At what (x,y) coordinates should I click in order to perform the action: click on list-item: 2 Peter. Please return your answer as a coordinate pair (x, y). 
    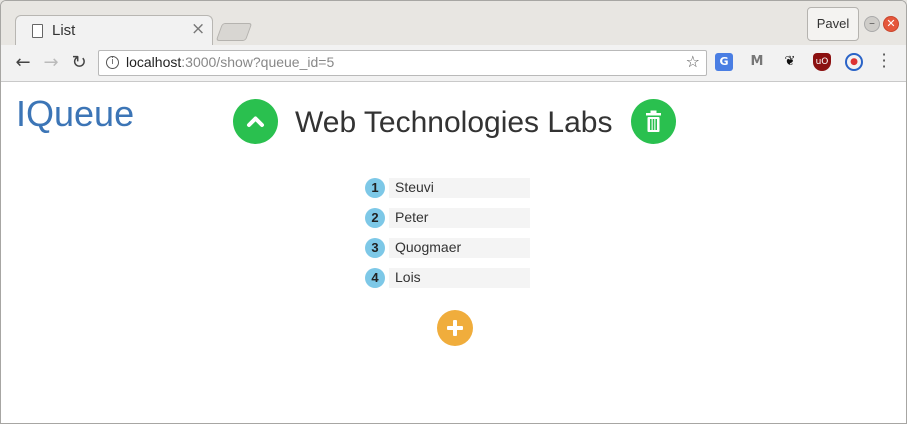
    Looking at the image, I should click on (447, 218).